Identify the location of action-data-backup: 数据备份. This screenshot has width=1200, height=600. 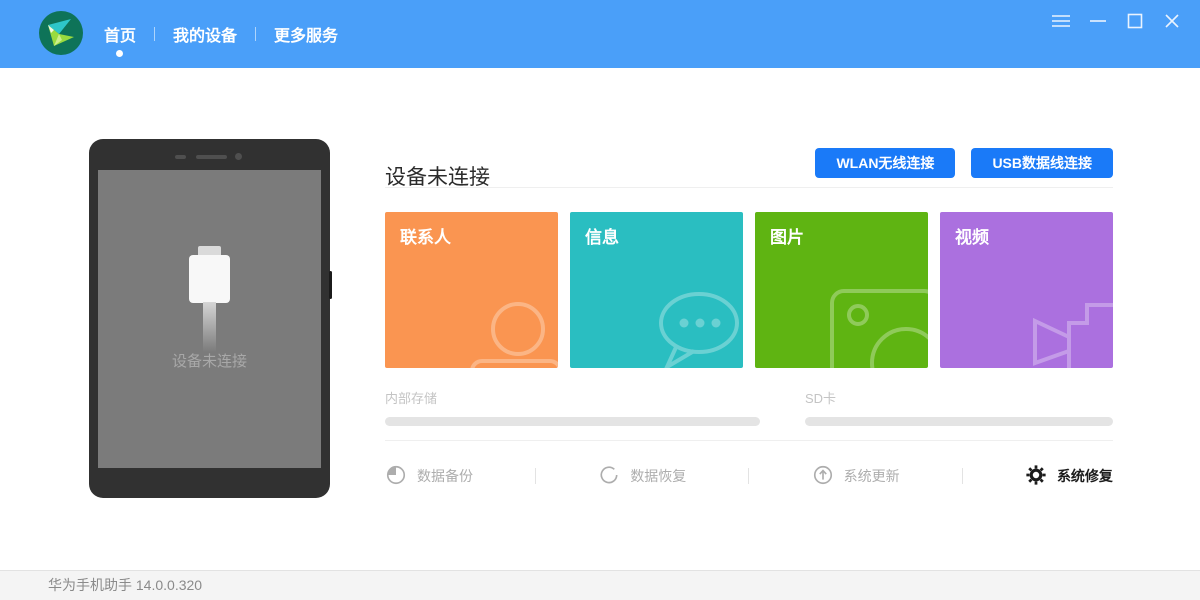
(429, 476).